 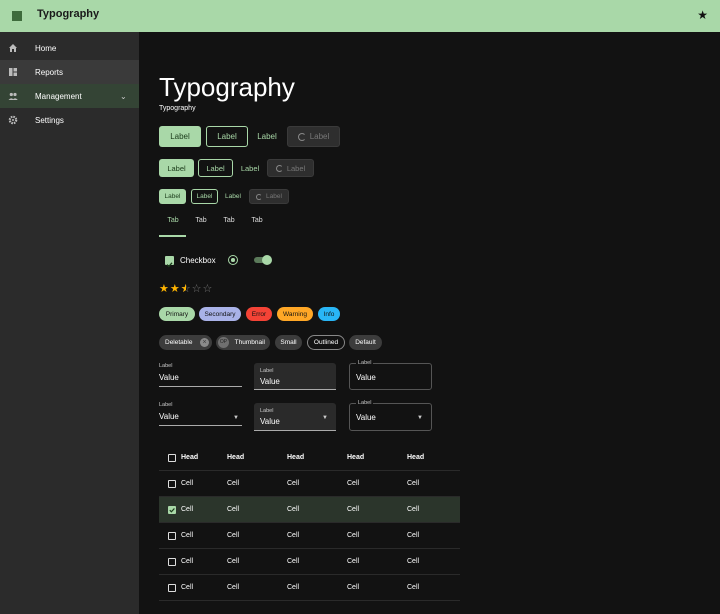 What do you see at coordinates (243, 342) in the screenshot?
I see `chip-thumbnail: OP Thumbnail` at bounding box center [243, 342].